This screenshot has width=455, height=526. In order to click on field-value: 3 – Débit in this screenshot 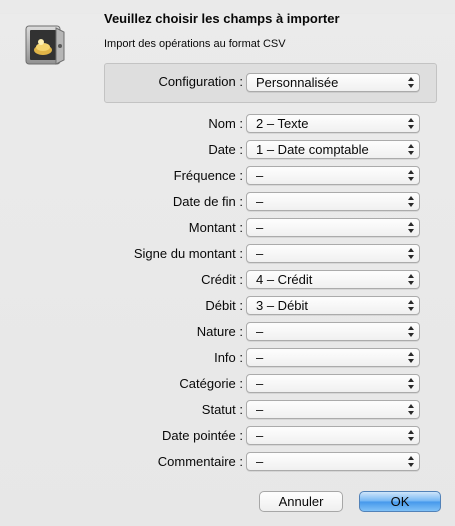, I will do `click(282, 305)`.